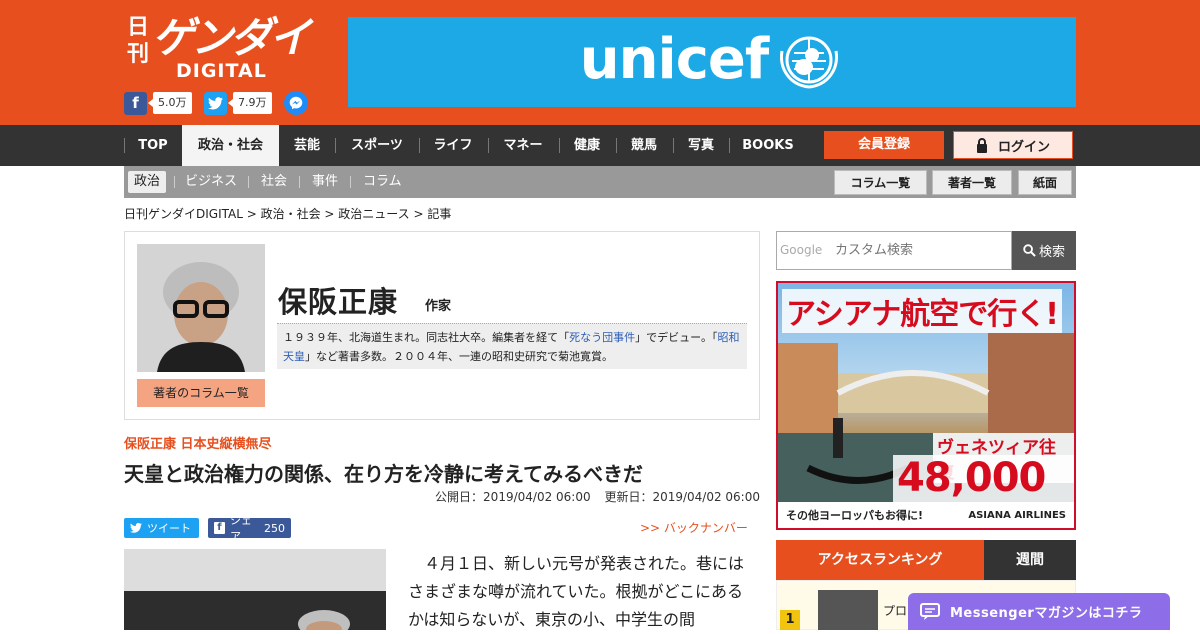  Describe the element at coordinates (768, 145) in the screenshot. I see `nav-books: BOOKS` at that location.